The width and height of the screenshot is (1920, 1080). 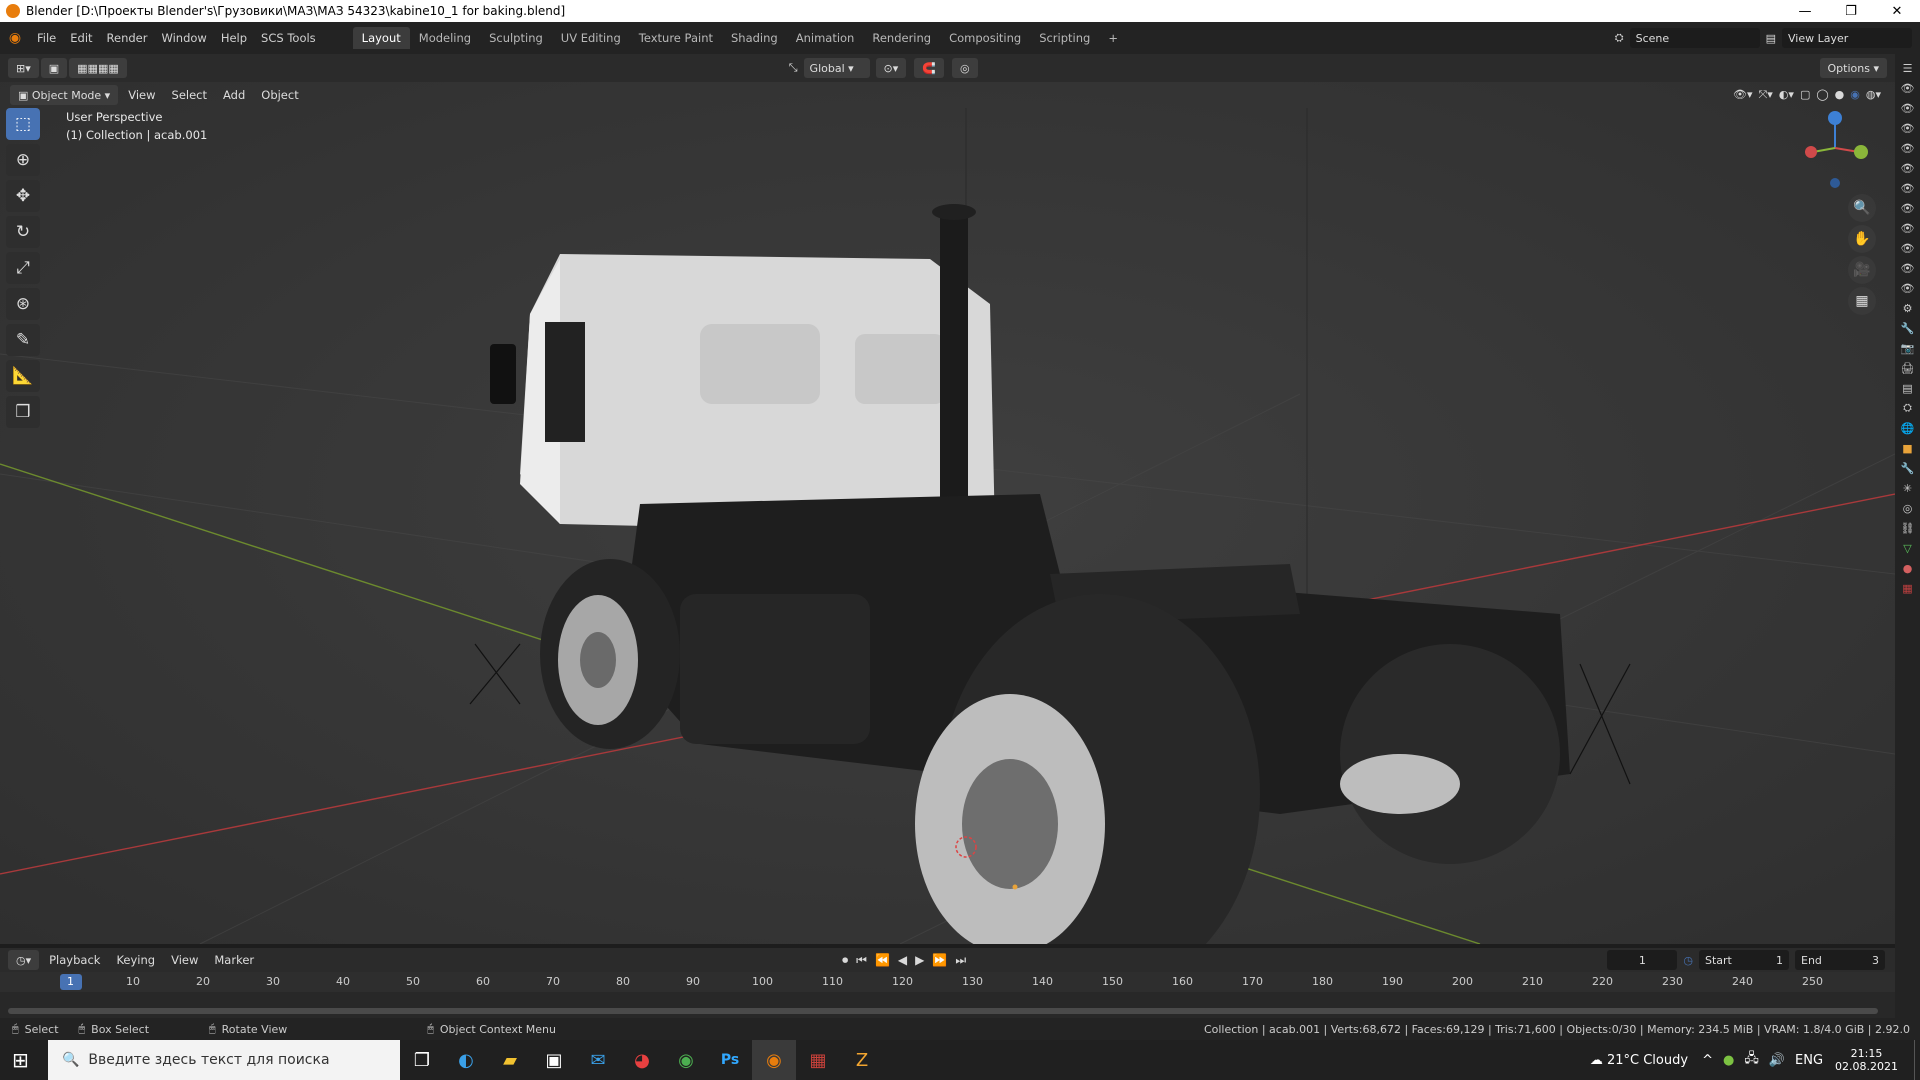 What do you see at coordinates (1771, 38) in the screenshot?
I see `view-layer-icon: ▤` at bounding box center [1771, 38].